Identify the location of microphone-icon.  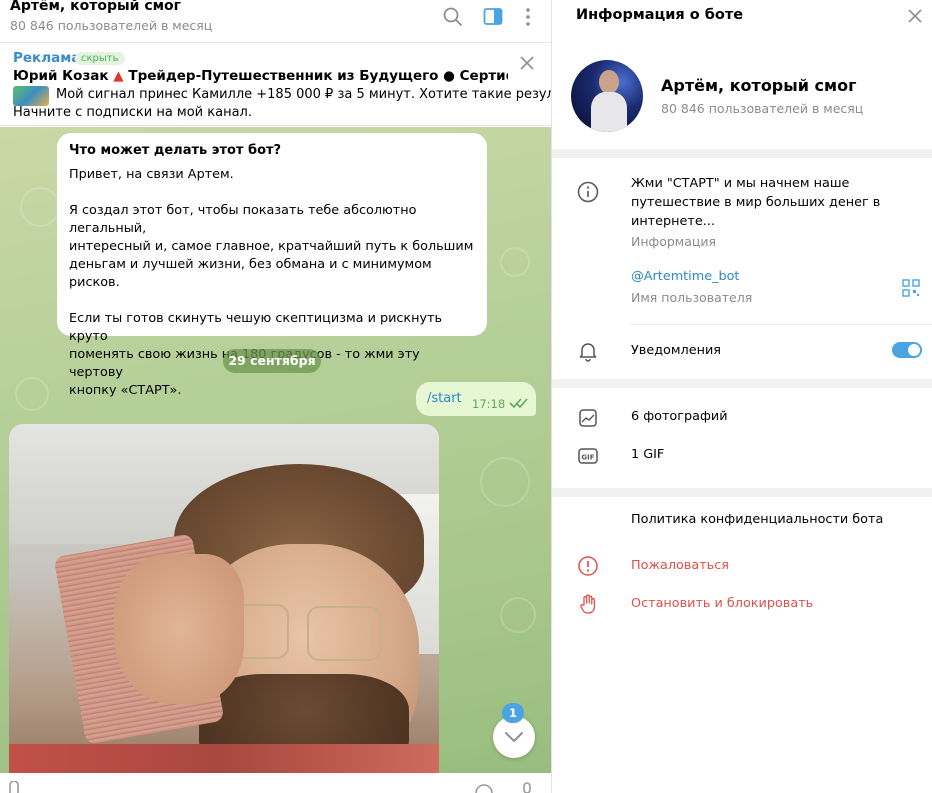
(527, 787).